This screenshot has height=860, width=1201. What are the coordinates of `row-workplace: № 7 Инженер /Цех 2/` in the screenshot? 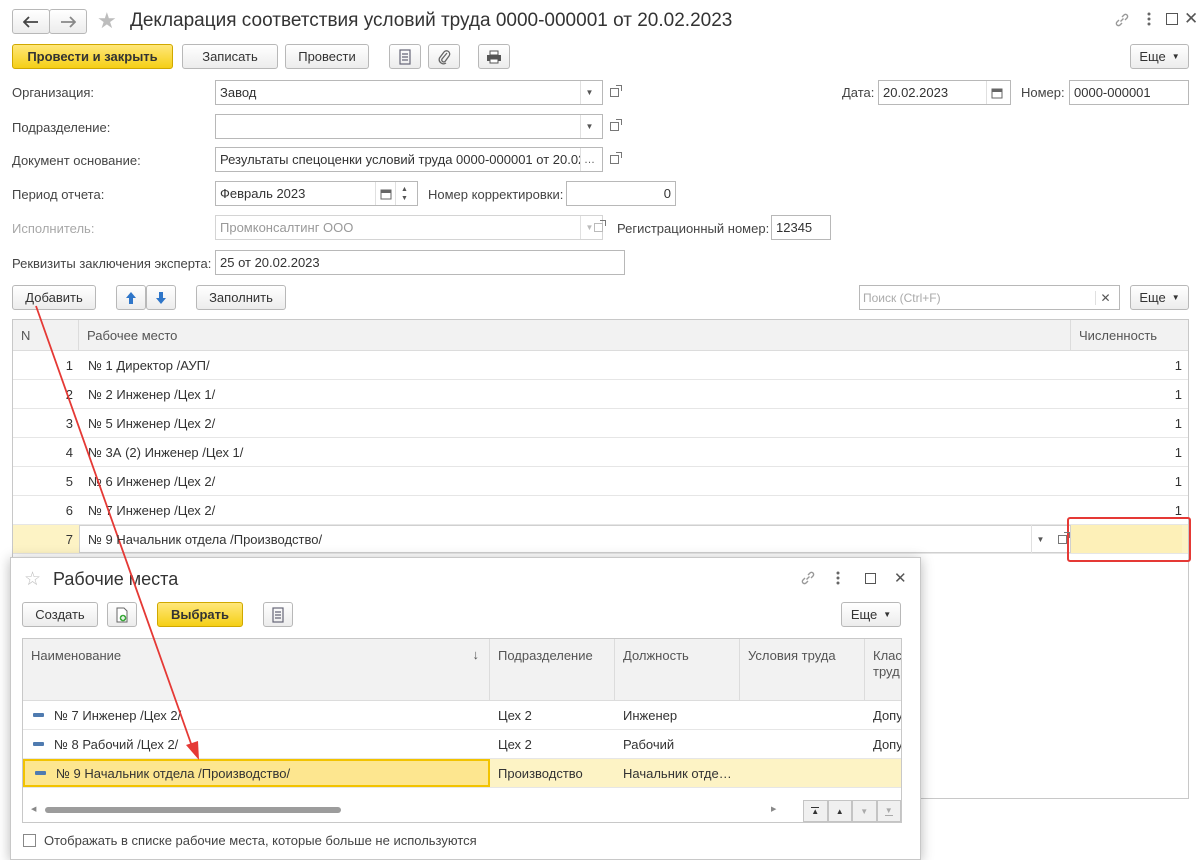 It's located at (538, 510).